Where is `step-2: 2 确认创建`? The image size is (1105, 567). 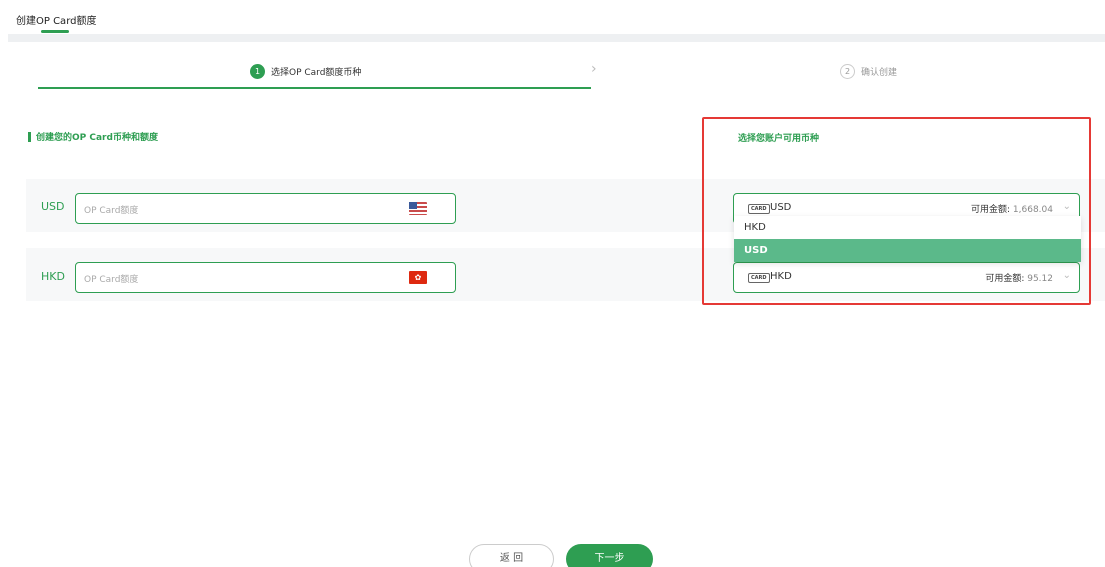
step-2: 2 确认创建 is located at coordinates (868, 71).